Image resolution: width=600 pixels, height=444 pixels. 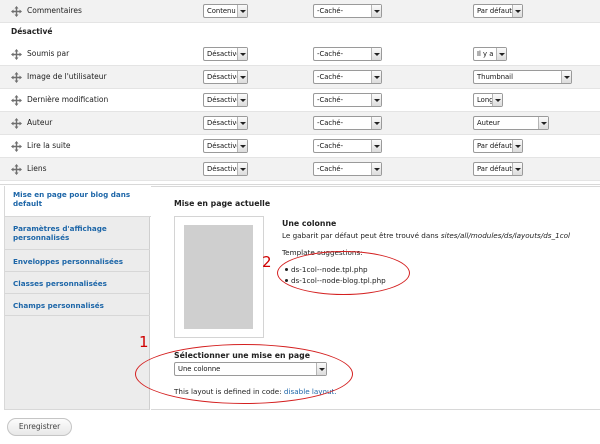 What do you see at coordinates (77, 233) in the screenshot?
I see `vtab-parametres-affichage: Paramètres d'affichage personnalisés` at bounding box center [77, 233].